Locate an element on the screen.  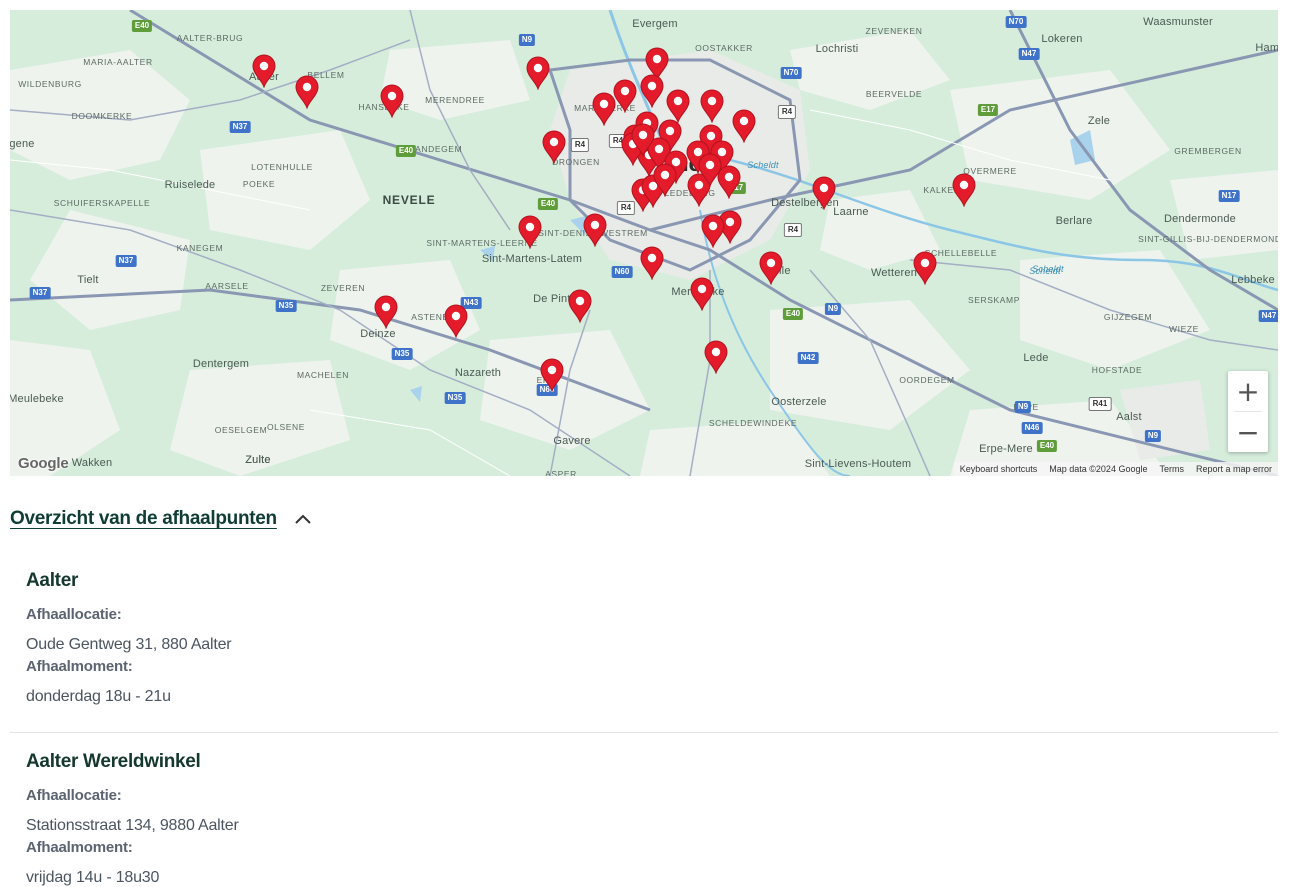
map-place-label: OORDEGEM is located at coordinates (927, 380).